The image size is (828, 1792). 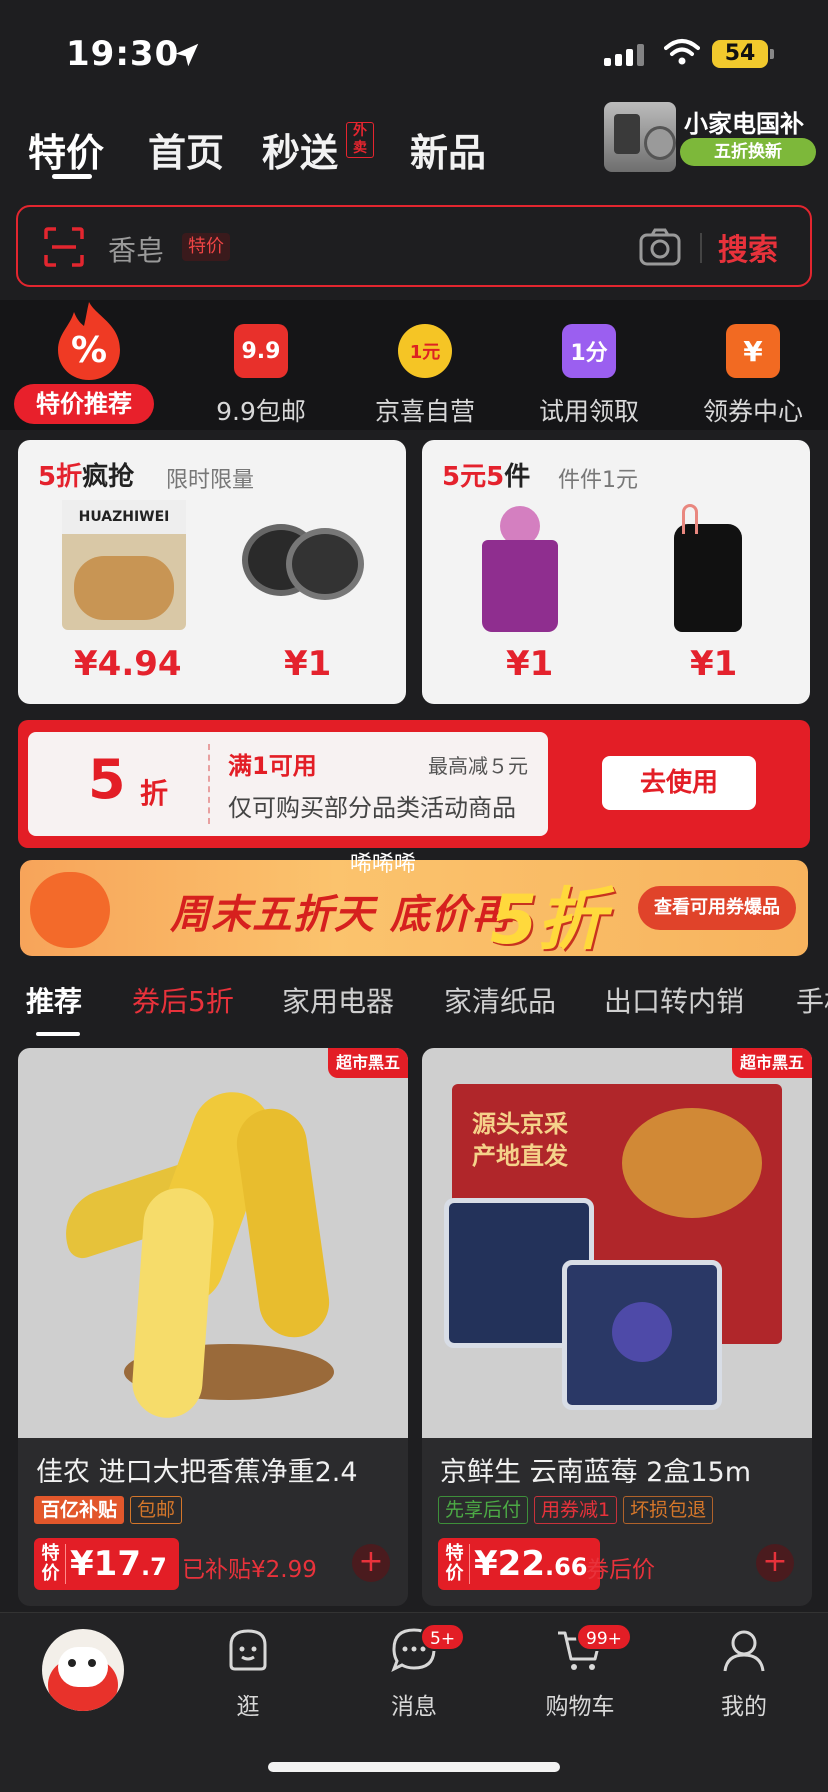 I want to click on trash-bag-image, so click(x=708, y=569).